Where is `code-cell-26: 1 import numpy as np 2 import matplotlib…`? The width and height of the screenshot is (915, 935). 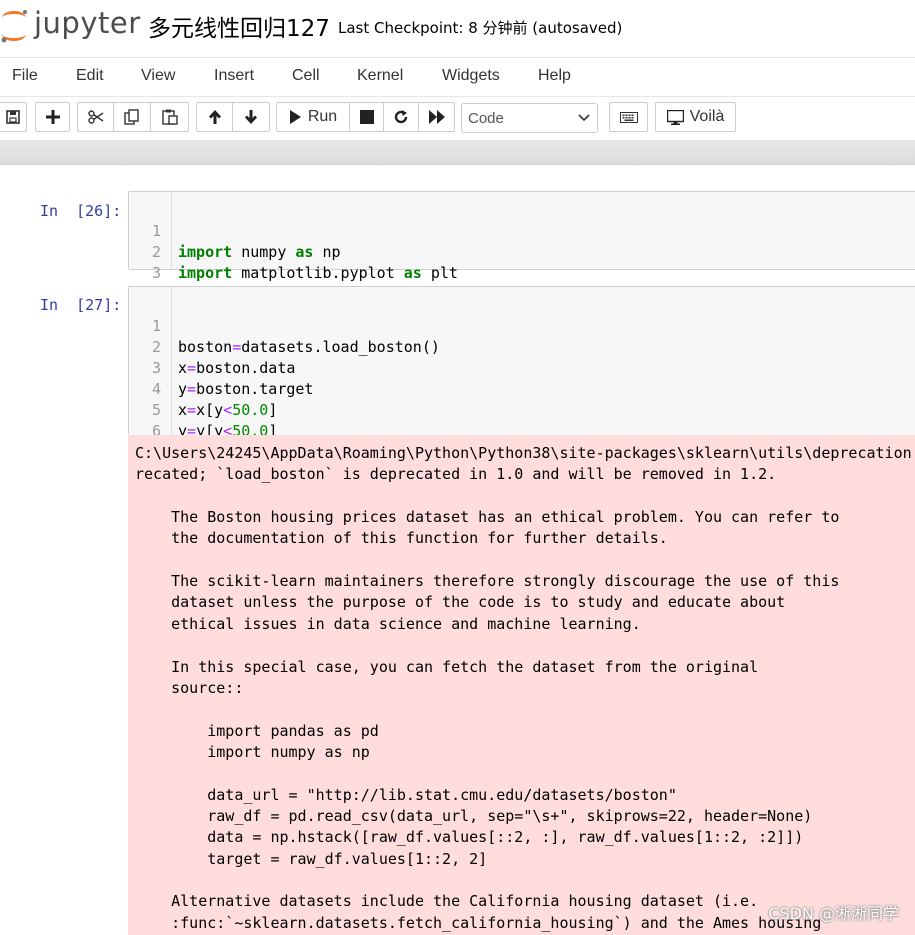 code-cell-26: 1 import numpy as np 2 import matplotlib… is located at coordinates (521, 247).